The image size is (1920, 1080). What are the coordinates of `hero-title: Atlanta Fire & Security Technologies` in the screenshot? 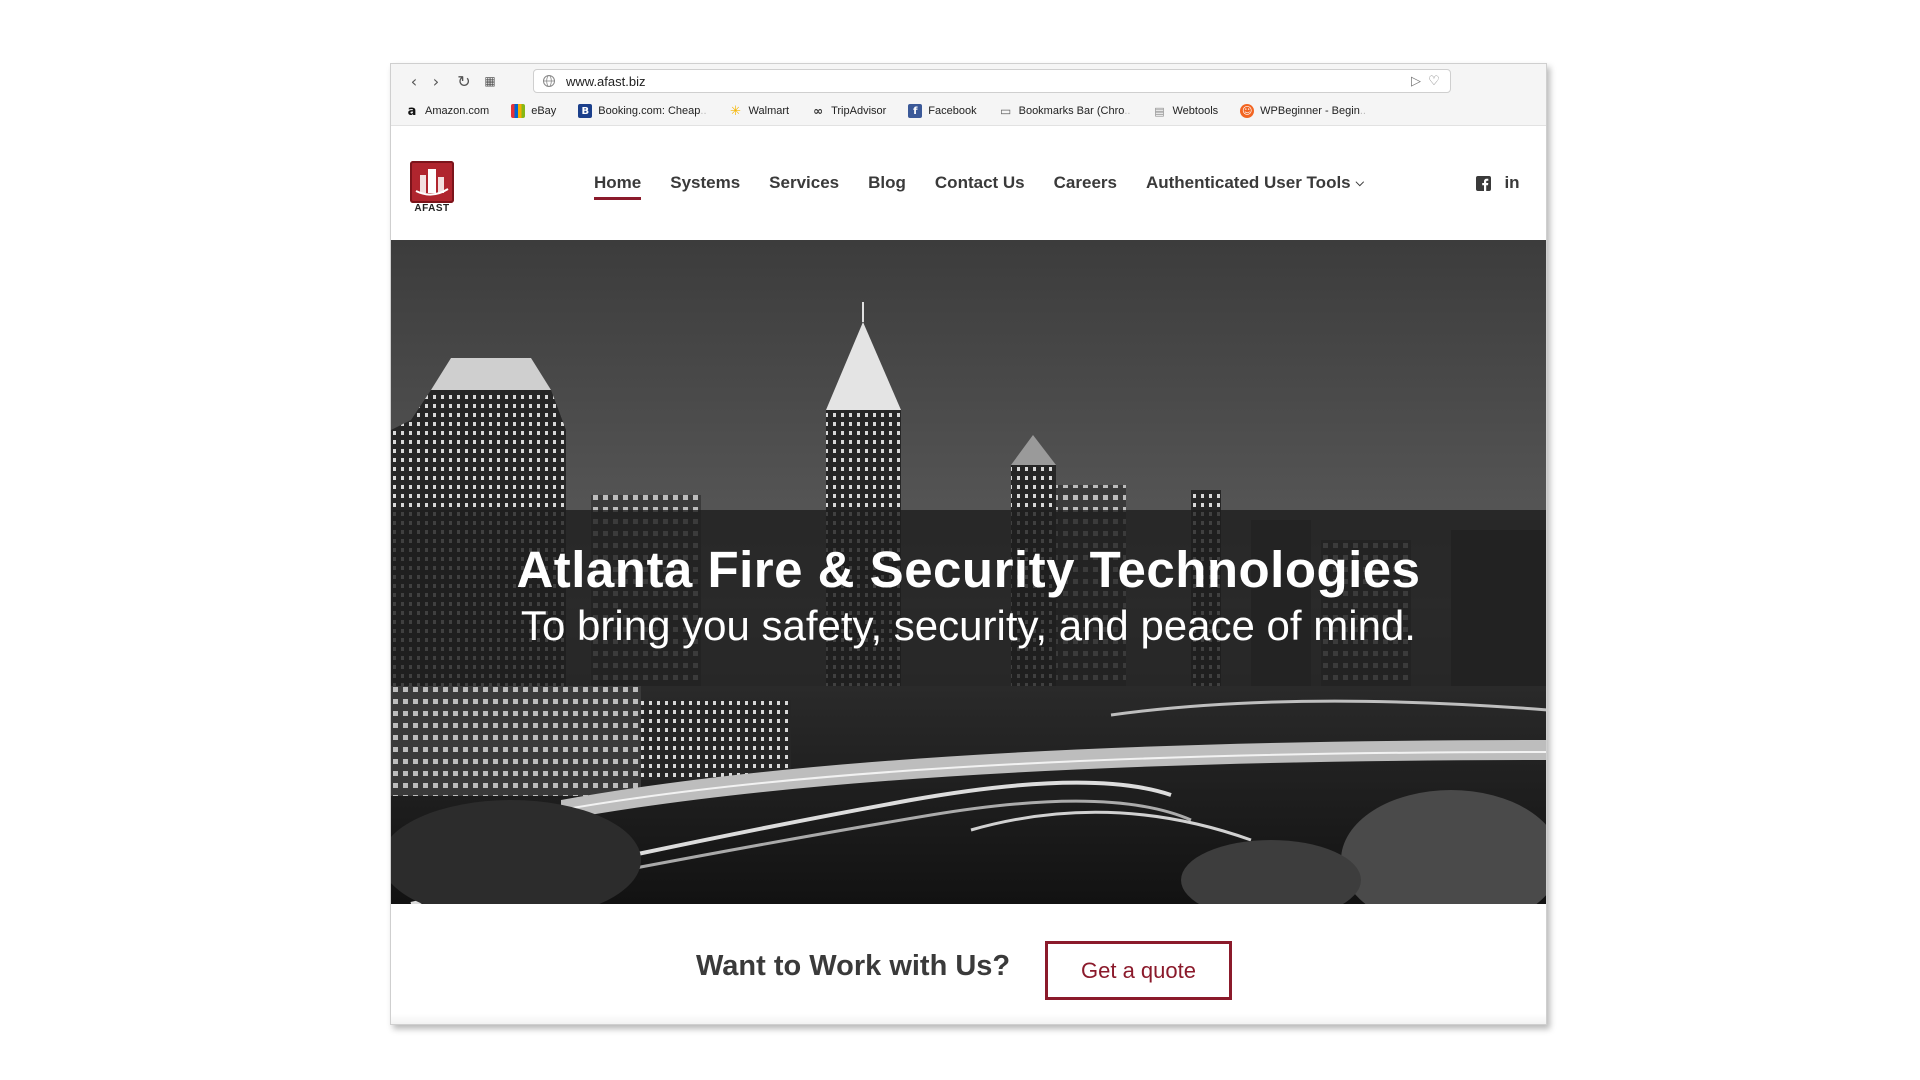 It's located at (968, 569).